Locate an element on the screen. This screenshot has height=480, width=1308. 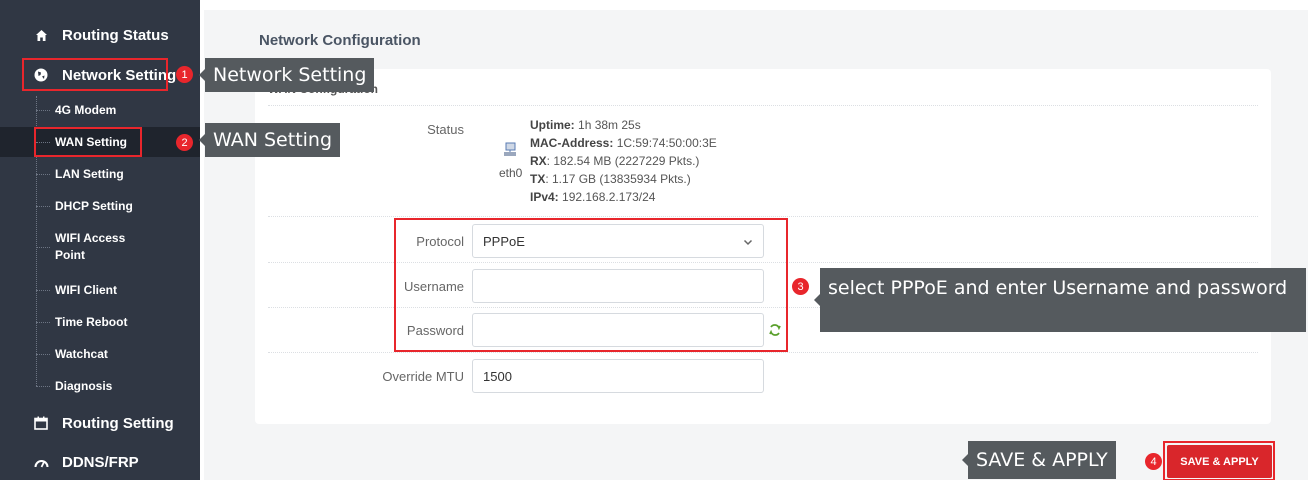
sidebar-subitem-wifi-client: WIFI Client is located at coordinates (100, 290).